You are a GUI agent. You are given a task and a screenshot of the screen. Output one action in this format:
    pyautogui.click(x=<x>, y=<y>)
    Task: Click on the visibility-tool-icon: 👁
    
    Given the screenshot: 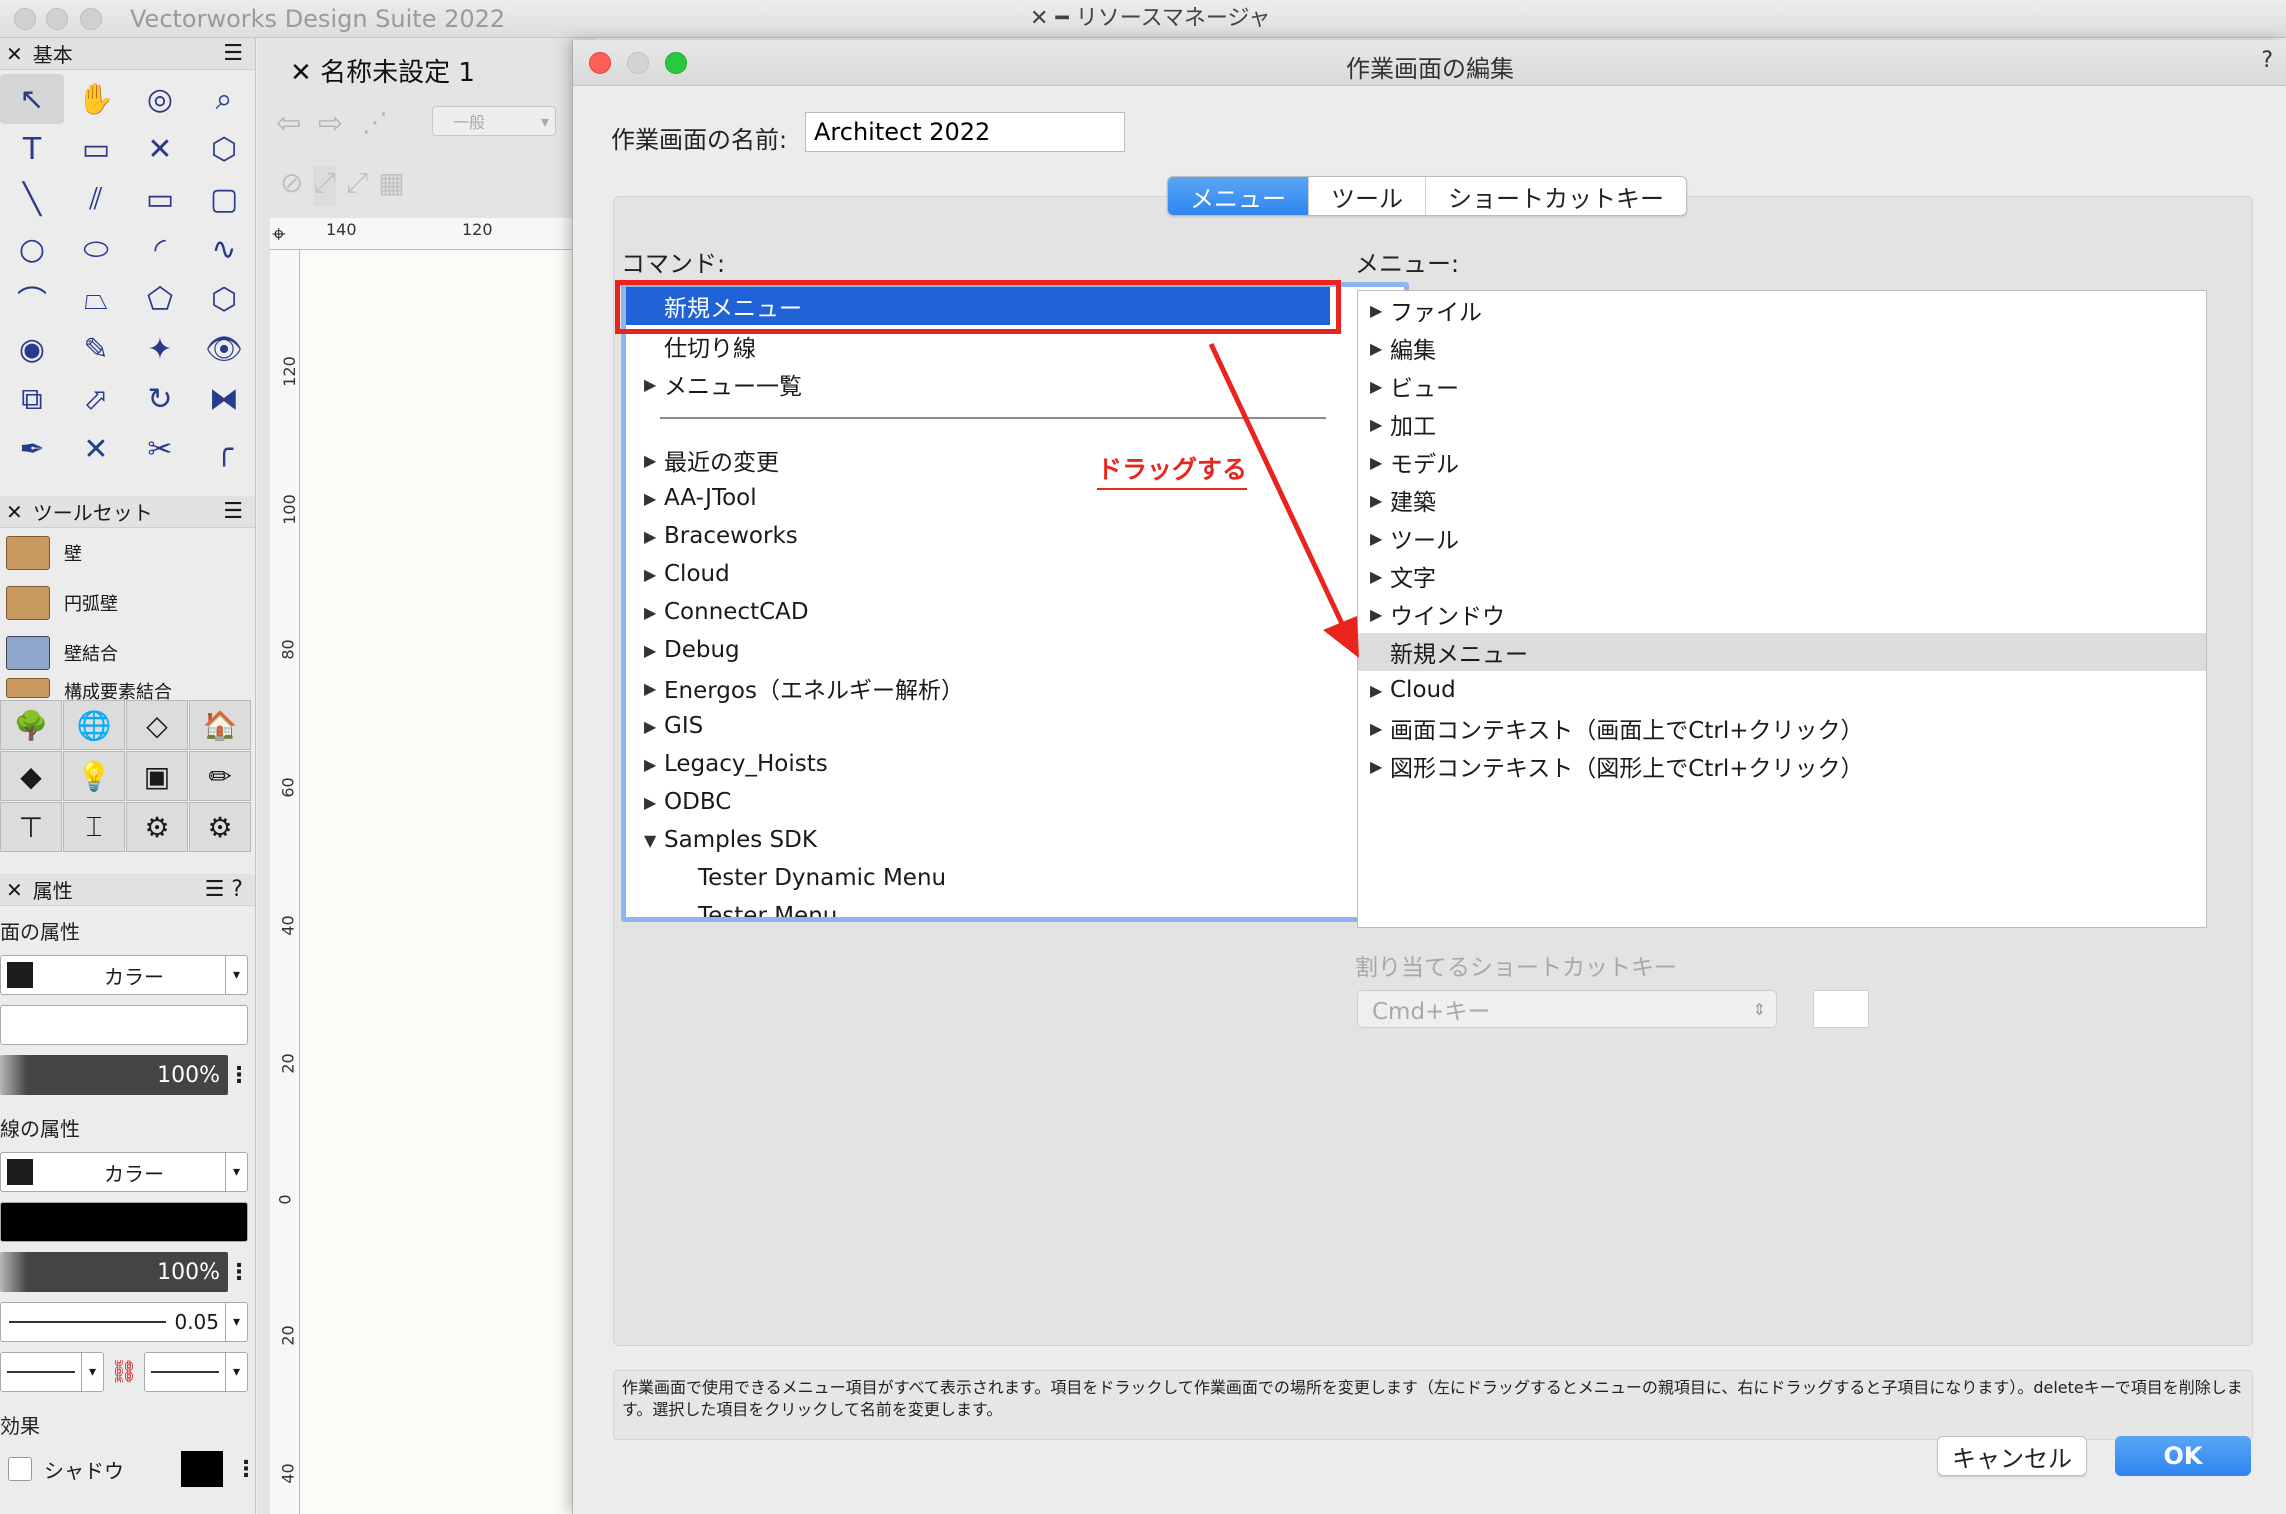 What is the action you would take?
    pyautogui.click(x=224, y=349)
    